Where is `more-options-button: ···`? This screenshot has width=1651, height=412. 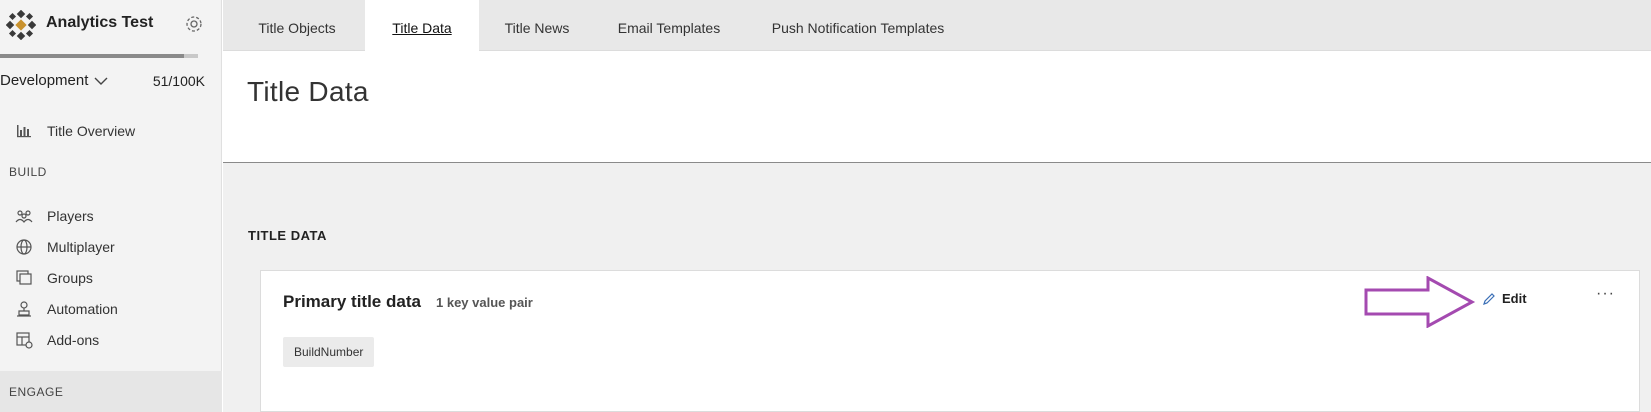 more-options-button: ··· is located at coordinates (1605, 294).